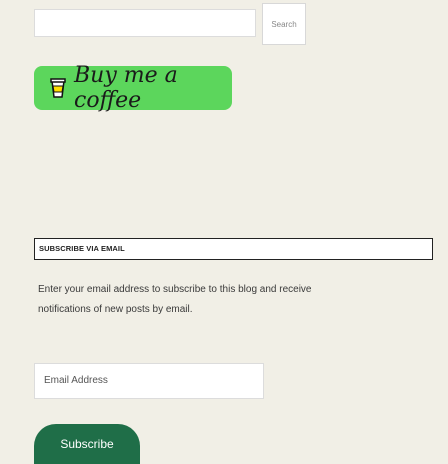 The height and width of the screenshot is (464, 448). I want to click on bmc-label: Buy me a coffee, so click(126, 88).